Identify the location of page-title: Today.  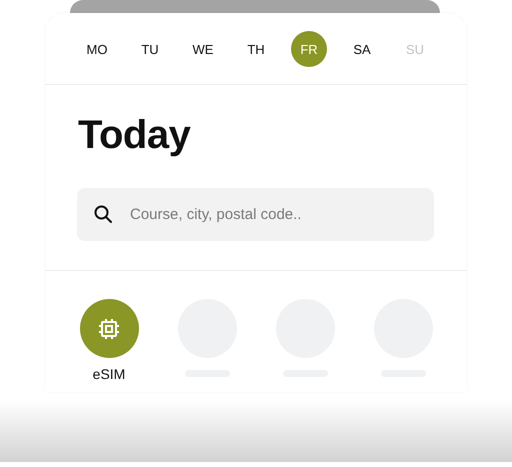
(134, 135).